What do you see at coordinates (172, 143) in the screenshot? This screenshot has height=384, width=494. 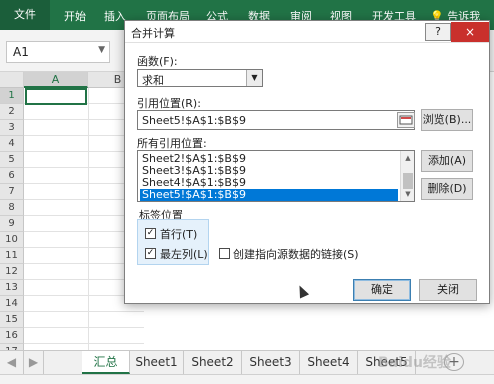 I see `all-references-label: 所有引用位置:` at bounding box center [172, 143].